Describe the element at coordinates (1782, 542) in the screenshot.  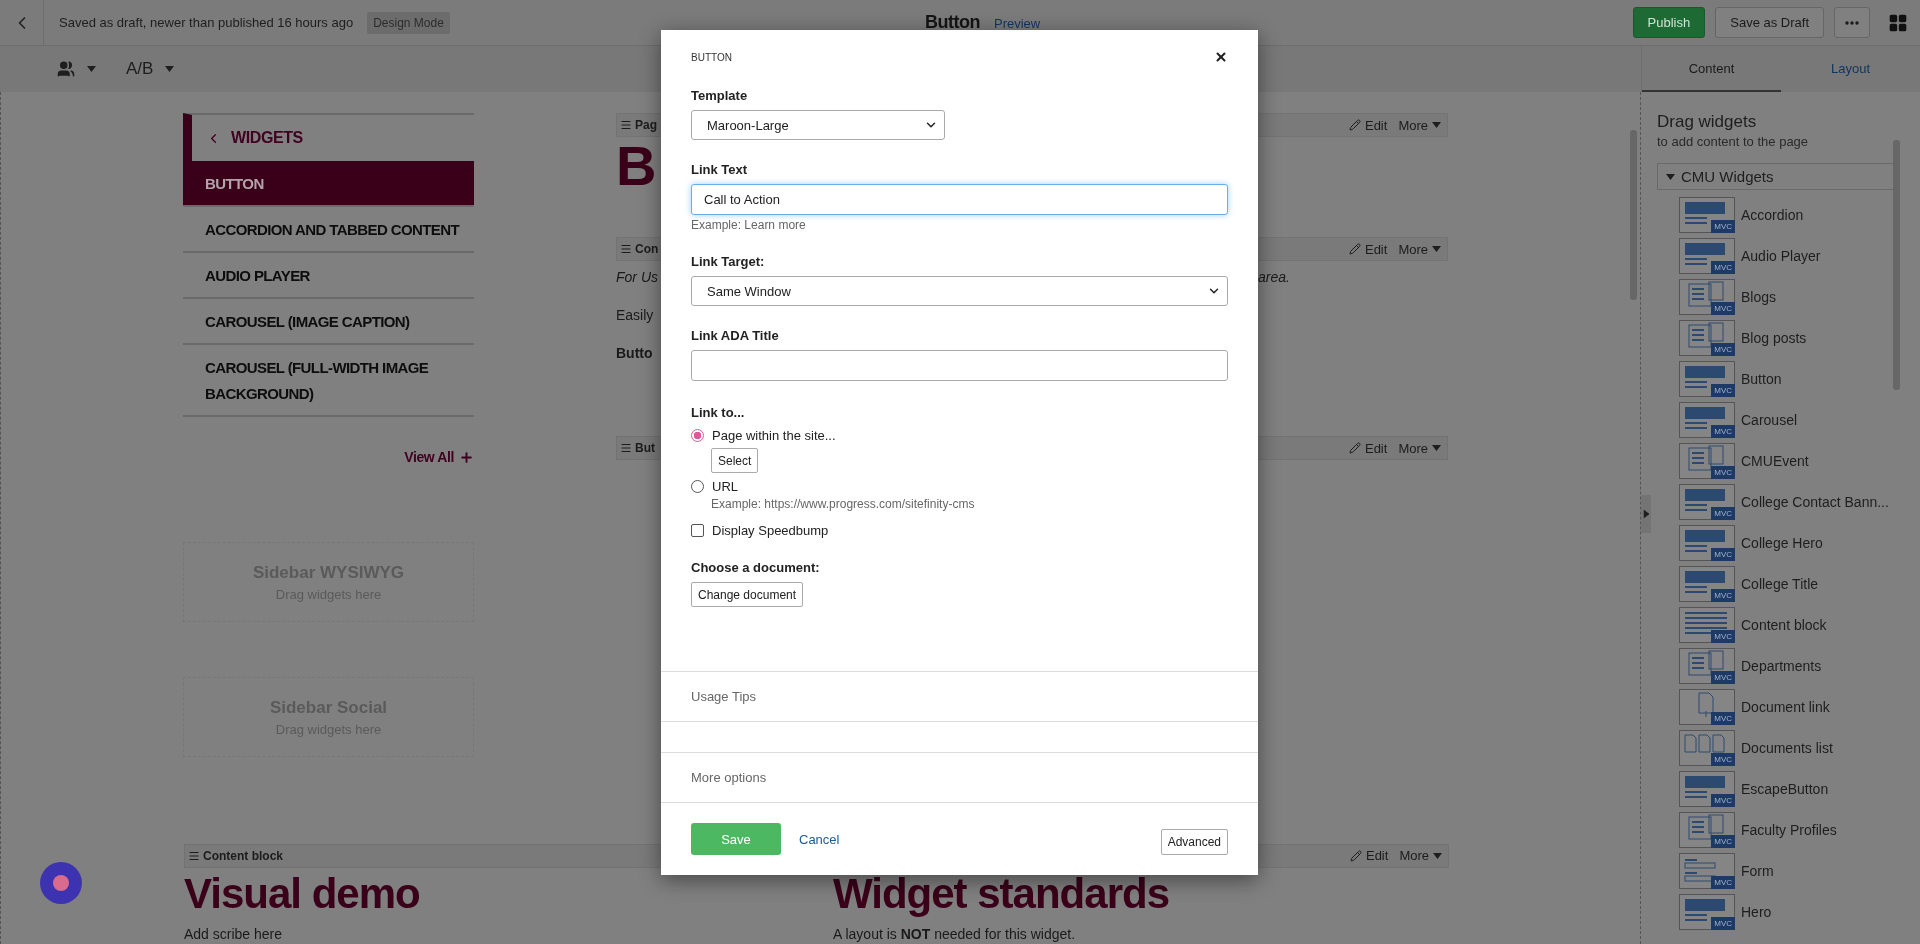
I see `widget-item: College Hero` at that location.